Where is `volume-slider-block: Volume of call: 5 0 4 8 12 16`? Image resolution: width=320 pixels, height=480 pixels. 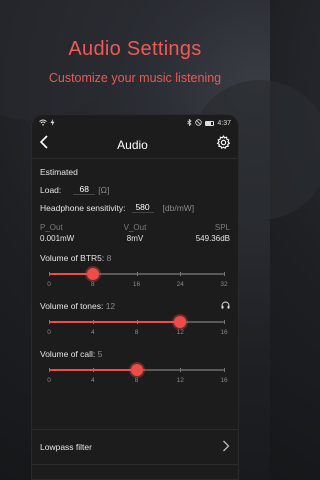
volume-slider-block: Volume of call: 5 0 4 8 12 16 is located at coordinates (135, 368).